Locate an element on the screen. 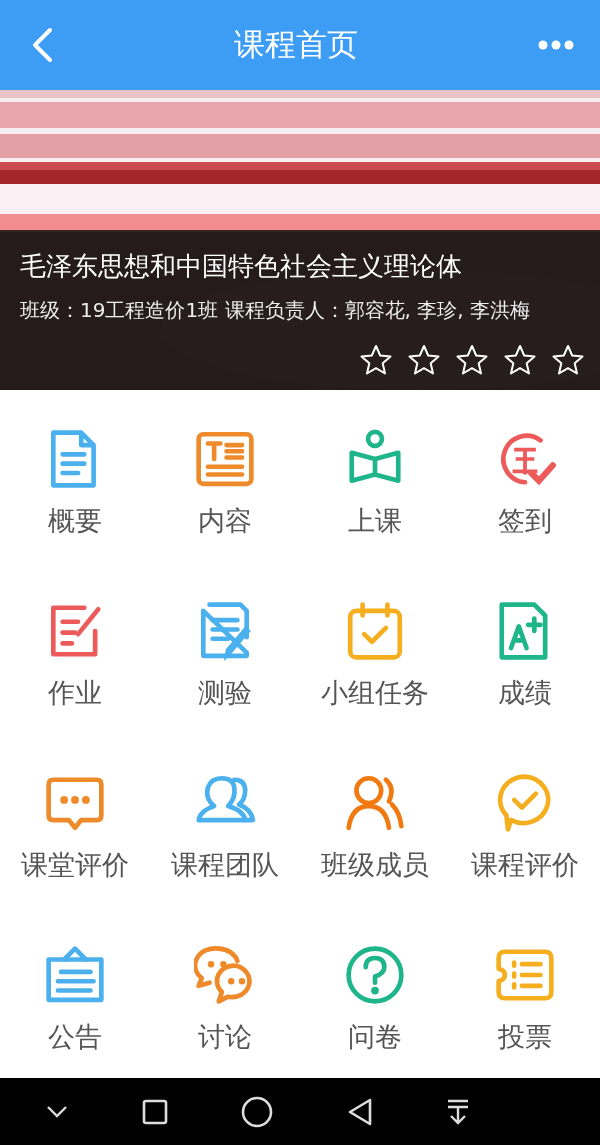 This screenshot has height=1145, width=600. menu-item: 课程团队 is located at coordinates (225, 858).